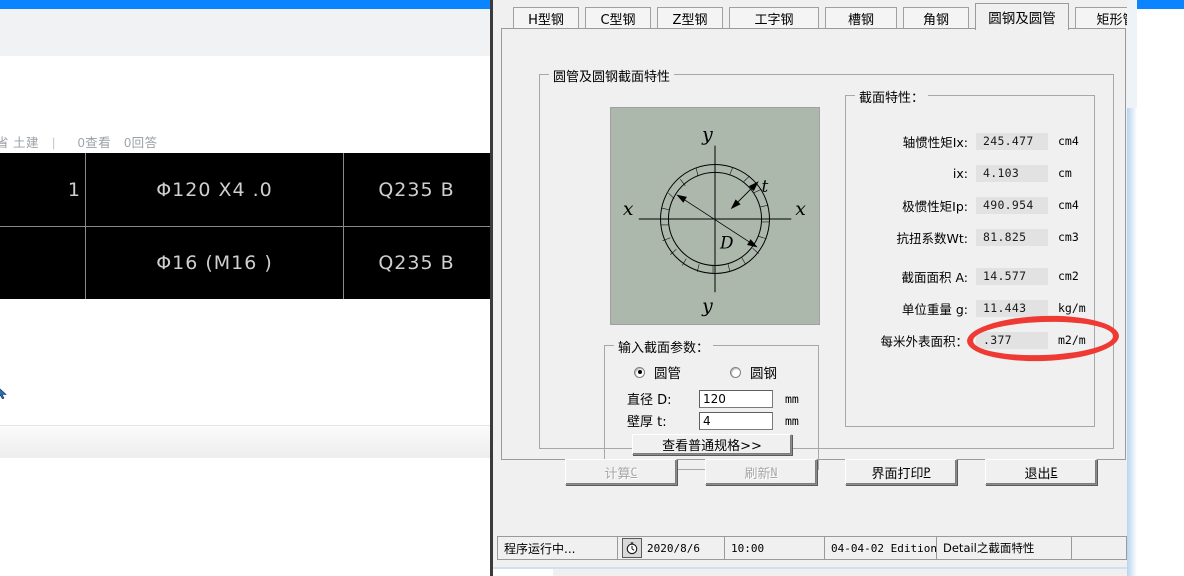  What do you see at coordinates (774, 18) in the screenshot?
I see `tab-i-beam: 工字钢` at bounding box center [774, 18].